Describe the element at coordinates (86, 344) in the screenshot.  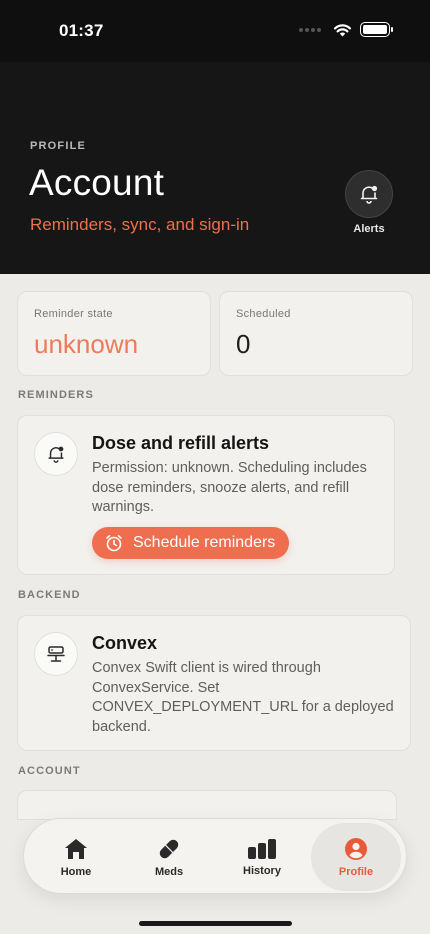
I see `reminder-state-value: unknown` at that location.